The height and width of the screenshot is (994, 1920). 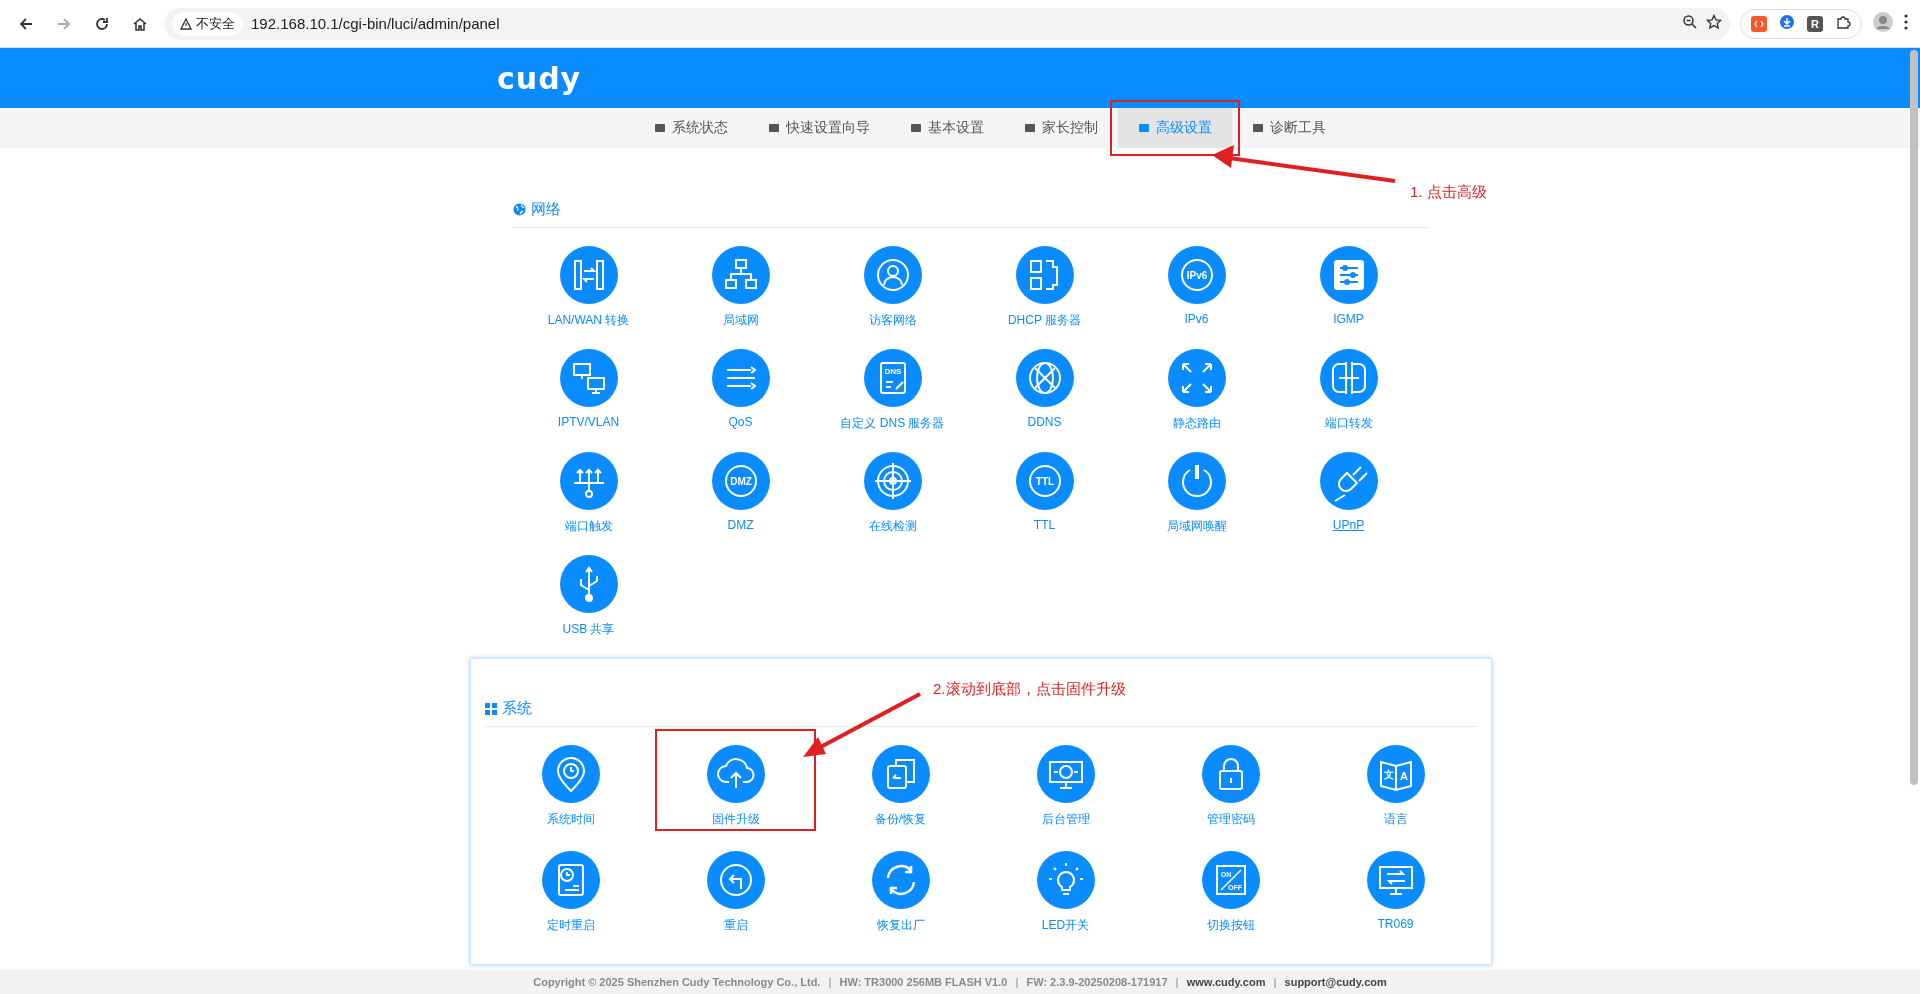 What do you see at coordinates (1448, 192) in the screenshot?
I see `annotation-text: 1. 点击高级` at bounding box center [1448, 192].